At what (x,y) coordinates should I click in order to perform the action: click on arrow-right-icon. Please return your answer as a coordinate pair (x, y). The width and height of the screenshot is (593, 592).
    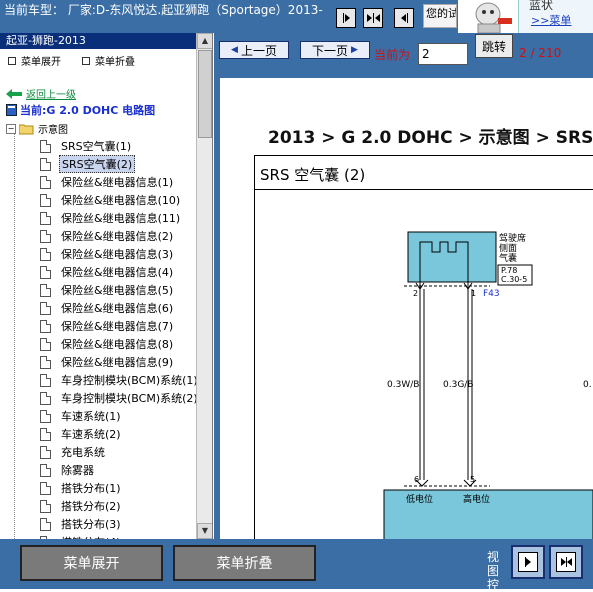
    Looking at the image, I should click on (528, 562).